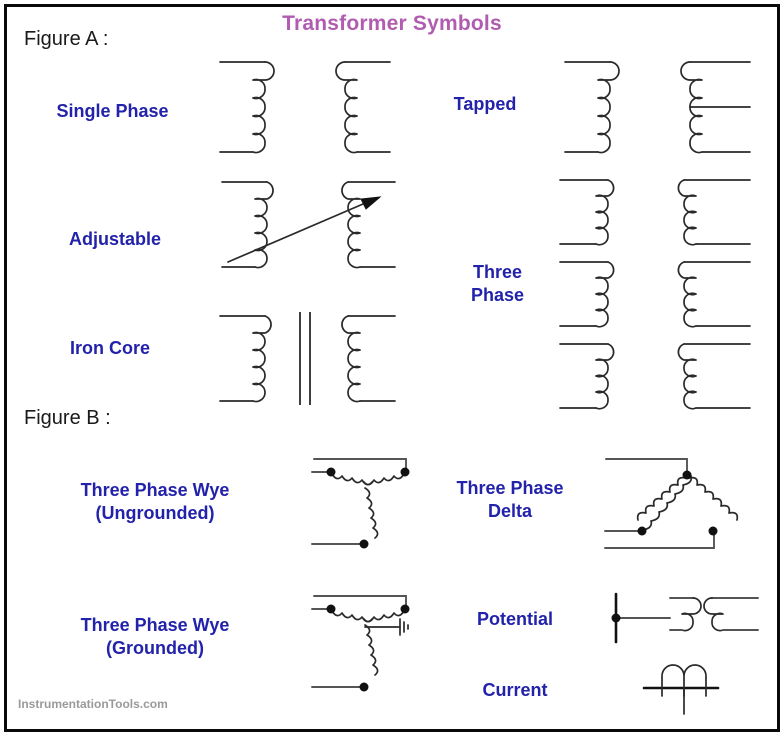 This screenshot has width=784, height=744. I want to click on symbol-current-transformer, so click(681, 689).